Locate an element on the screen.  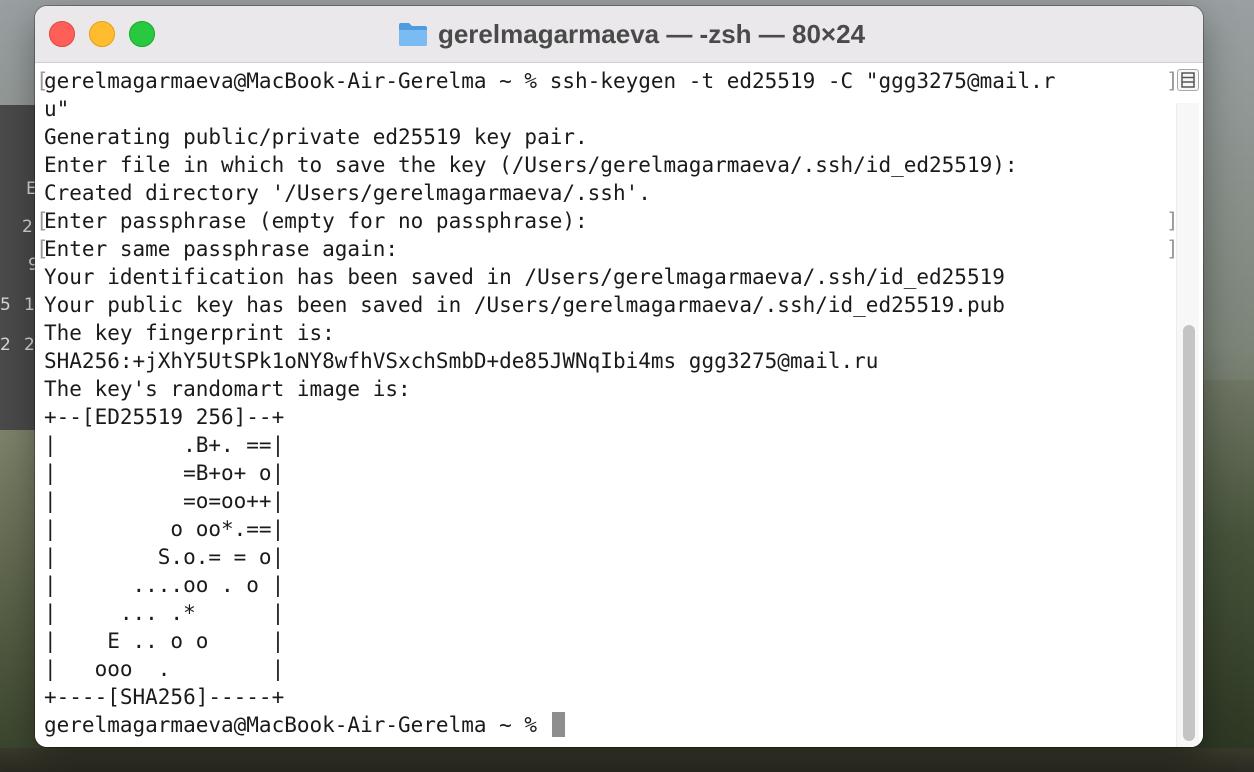
vertical-scrollbar is located at coordinates (1187, 425).